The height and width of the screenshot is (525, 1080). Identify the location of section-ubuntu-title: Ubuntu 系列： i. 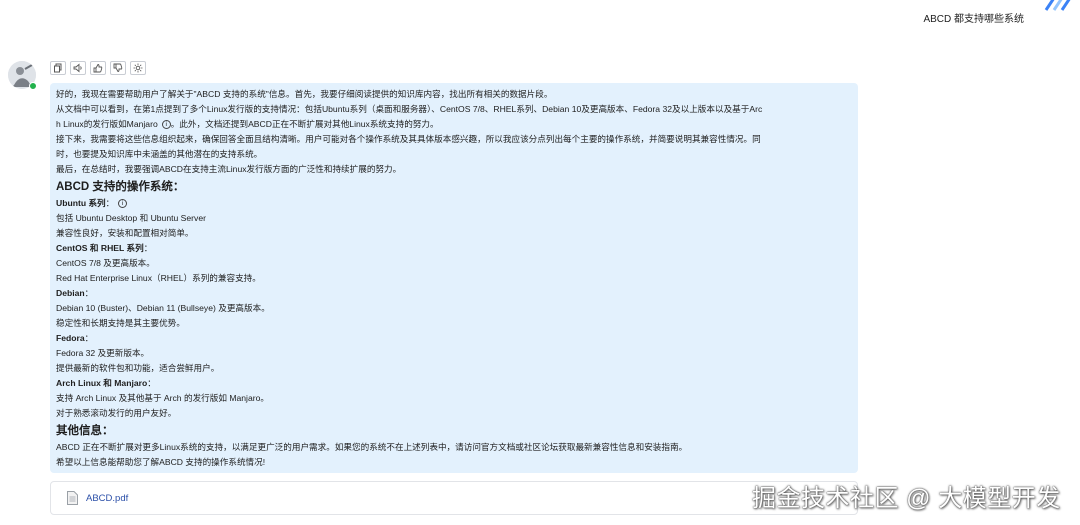
(454, 203).